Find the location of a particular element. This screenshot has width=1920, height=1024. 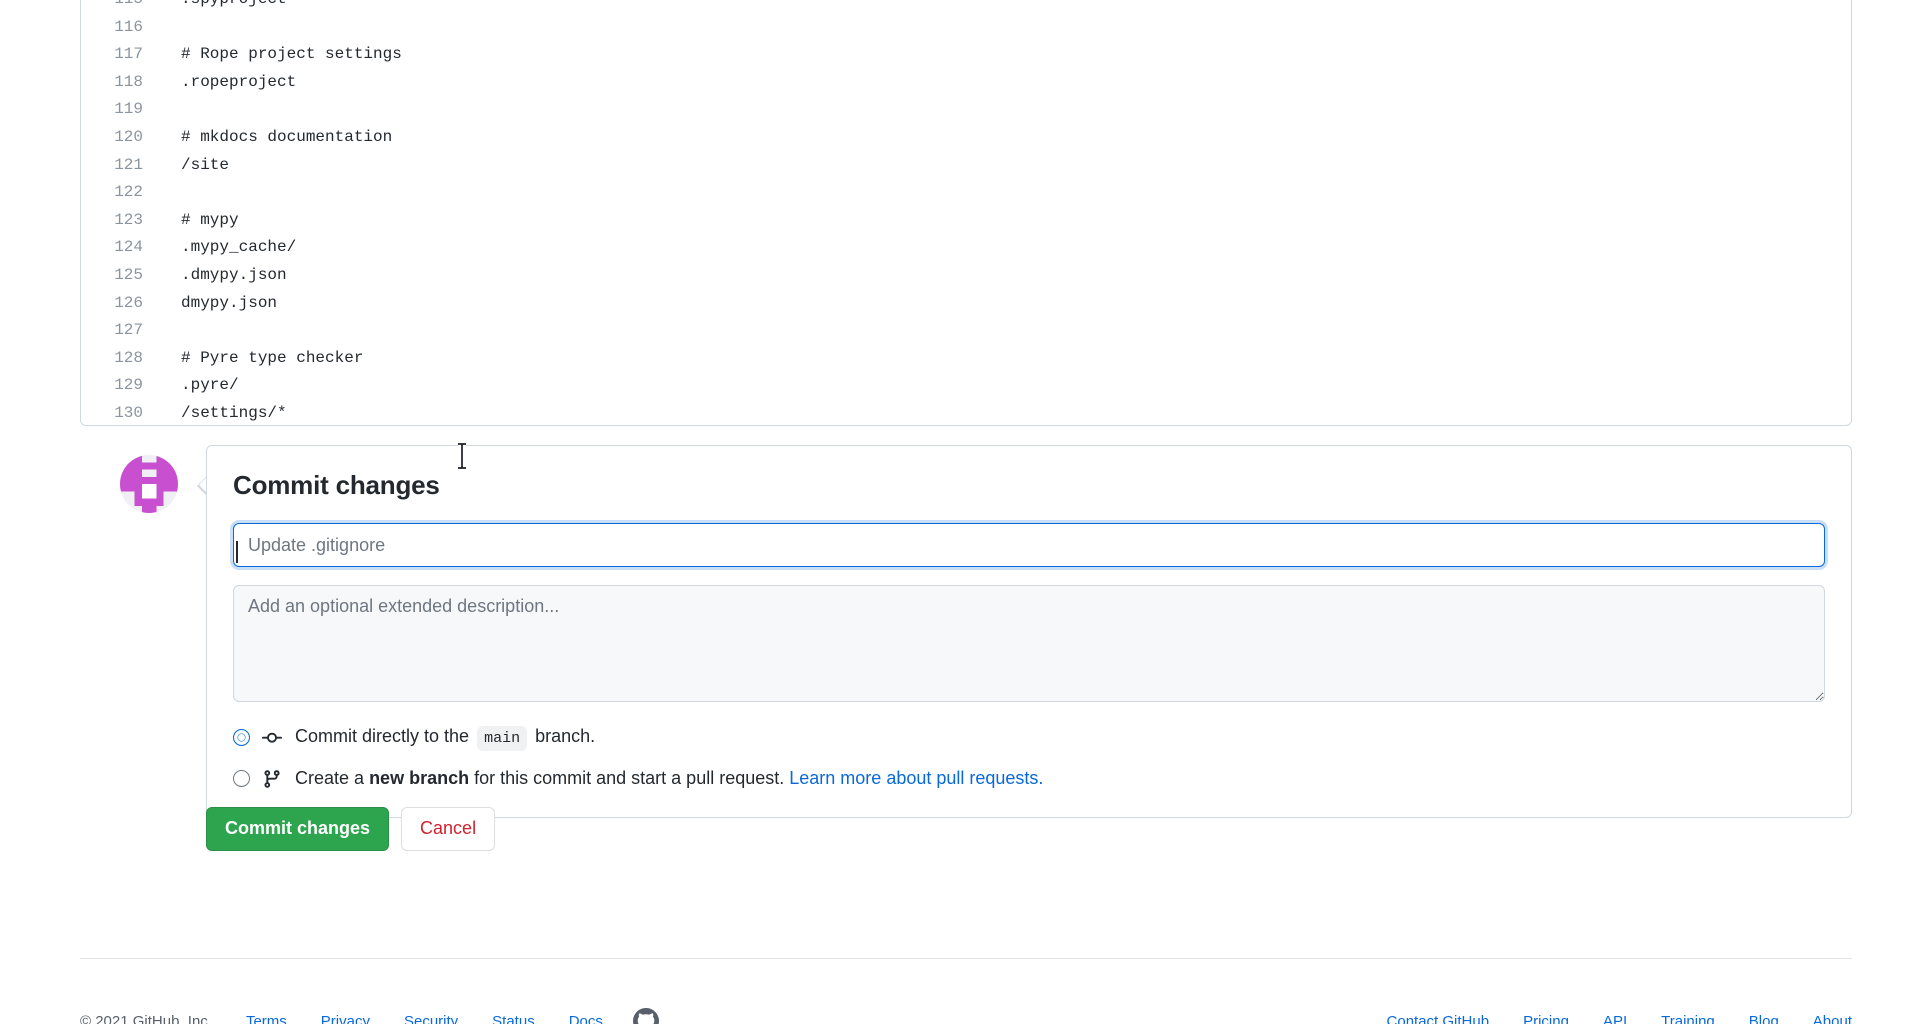

code-line: 123 # mypy is located at coordinates (966, 221).